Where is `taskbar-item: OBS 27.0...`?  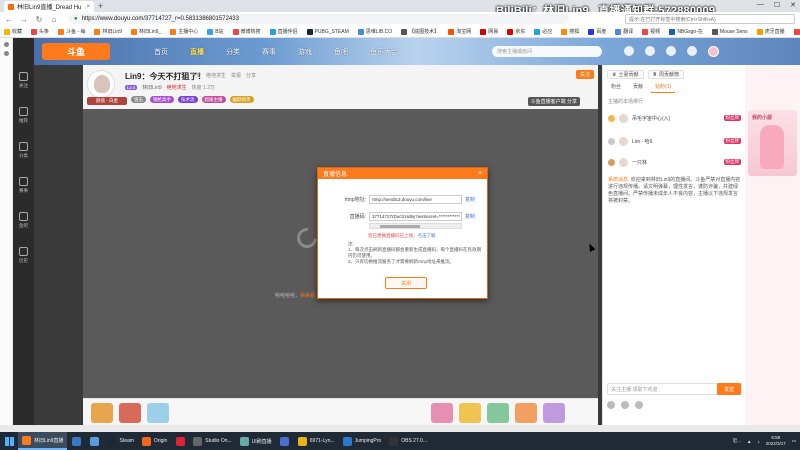
taskbar-item: OBS 27.0... is located at coordinates (408, 441).